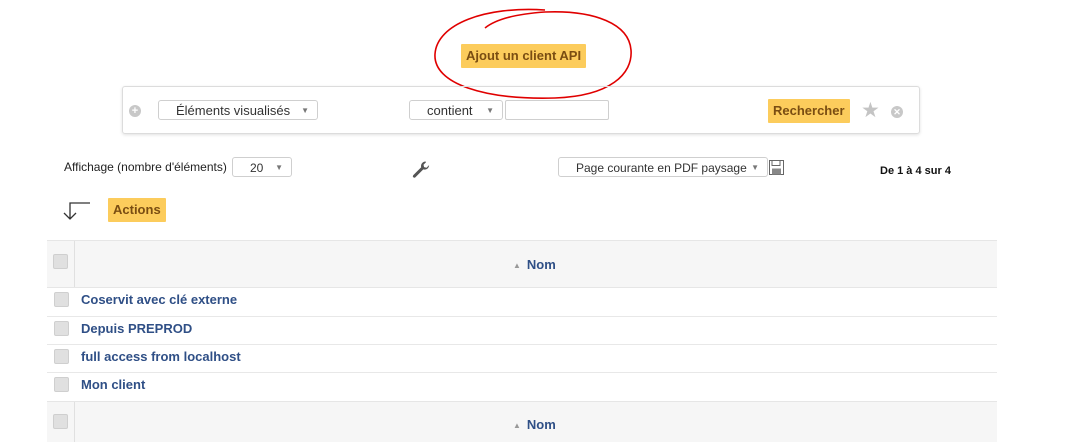  Describe the element at coordinates (262, 167) in the screenshot. I see `page-size-select: 20 ▼` at that location.